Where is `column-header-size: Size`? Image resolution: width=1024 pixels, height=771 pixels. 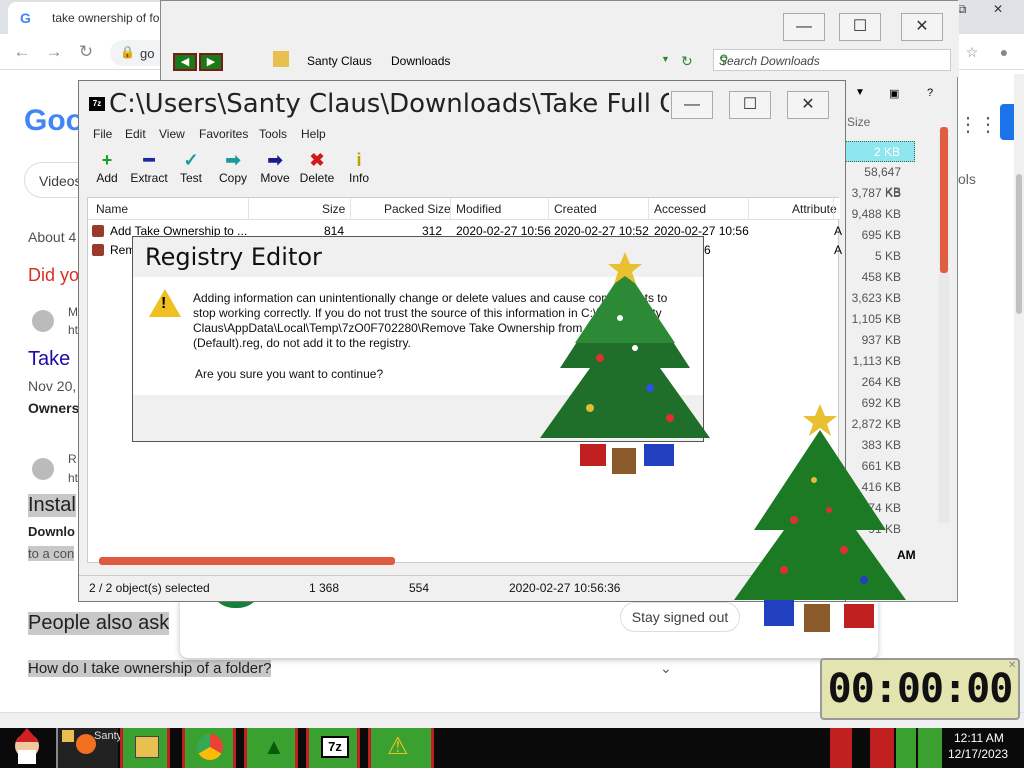
column-header-size: Size is located at coordinates (333, 209).